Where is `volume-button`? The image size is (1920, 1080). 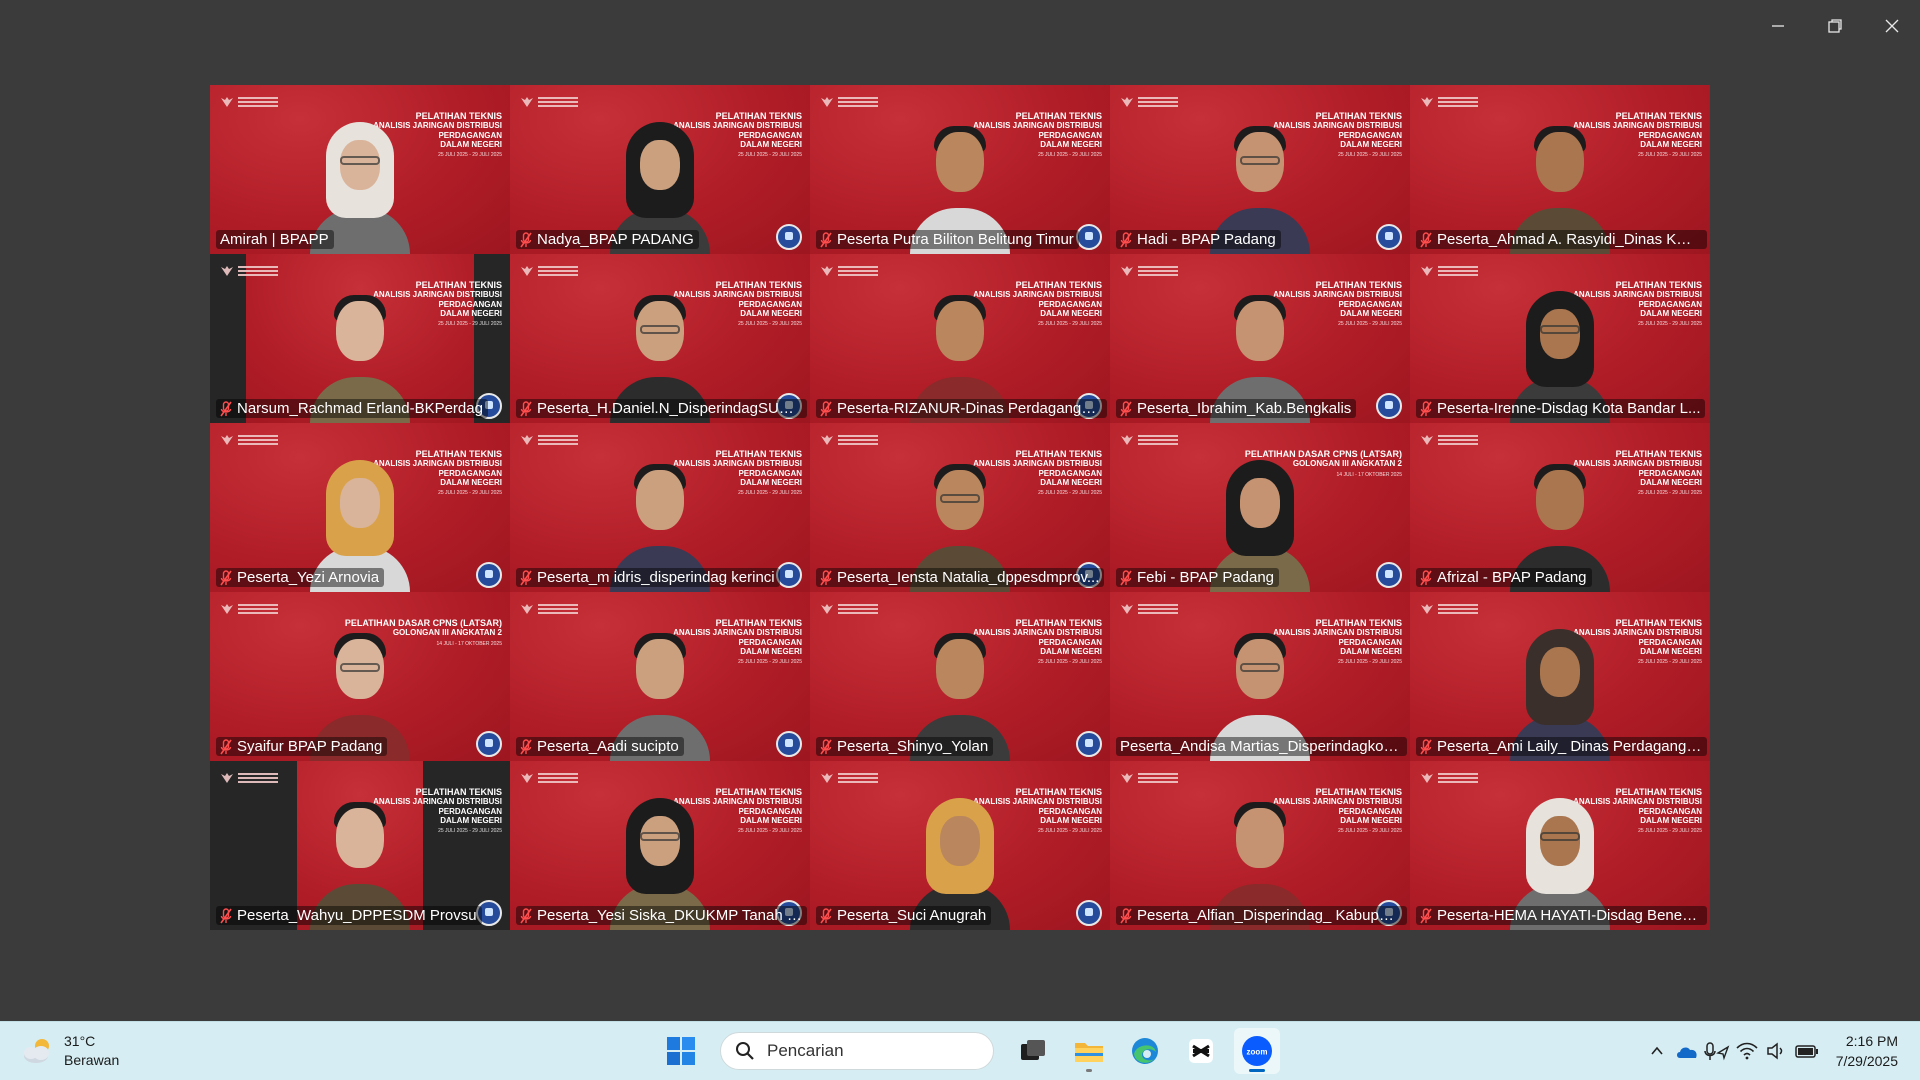 volume-button is located at coordinates (1777, 1051).